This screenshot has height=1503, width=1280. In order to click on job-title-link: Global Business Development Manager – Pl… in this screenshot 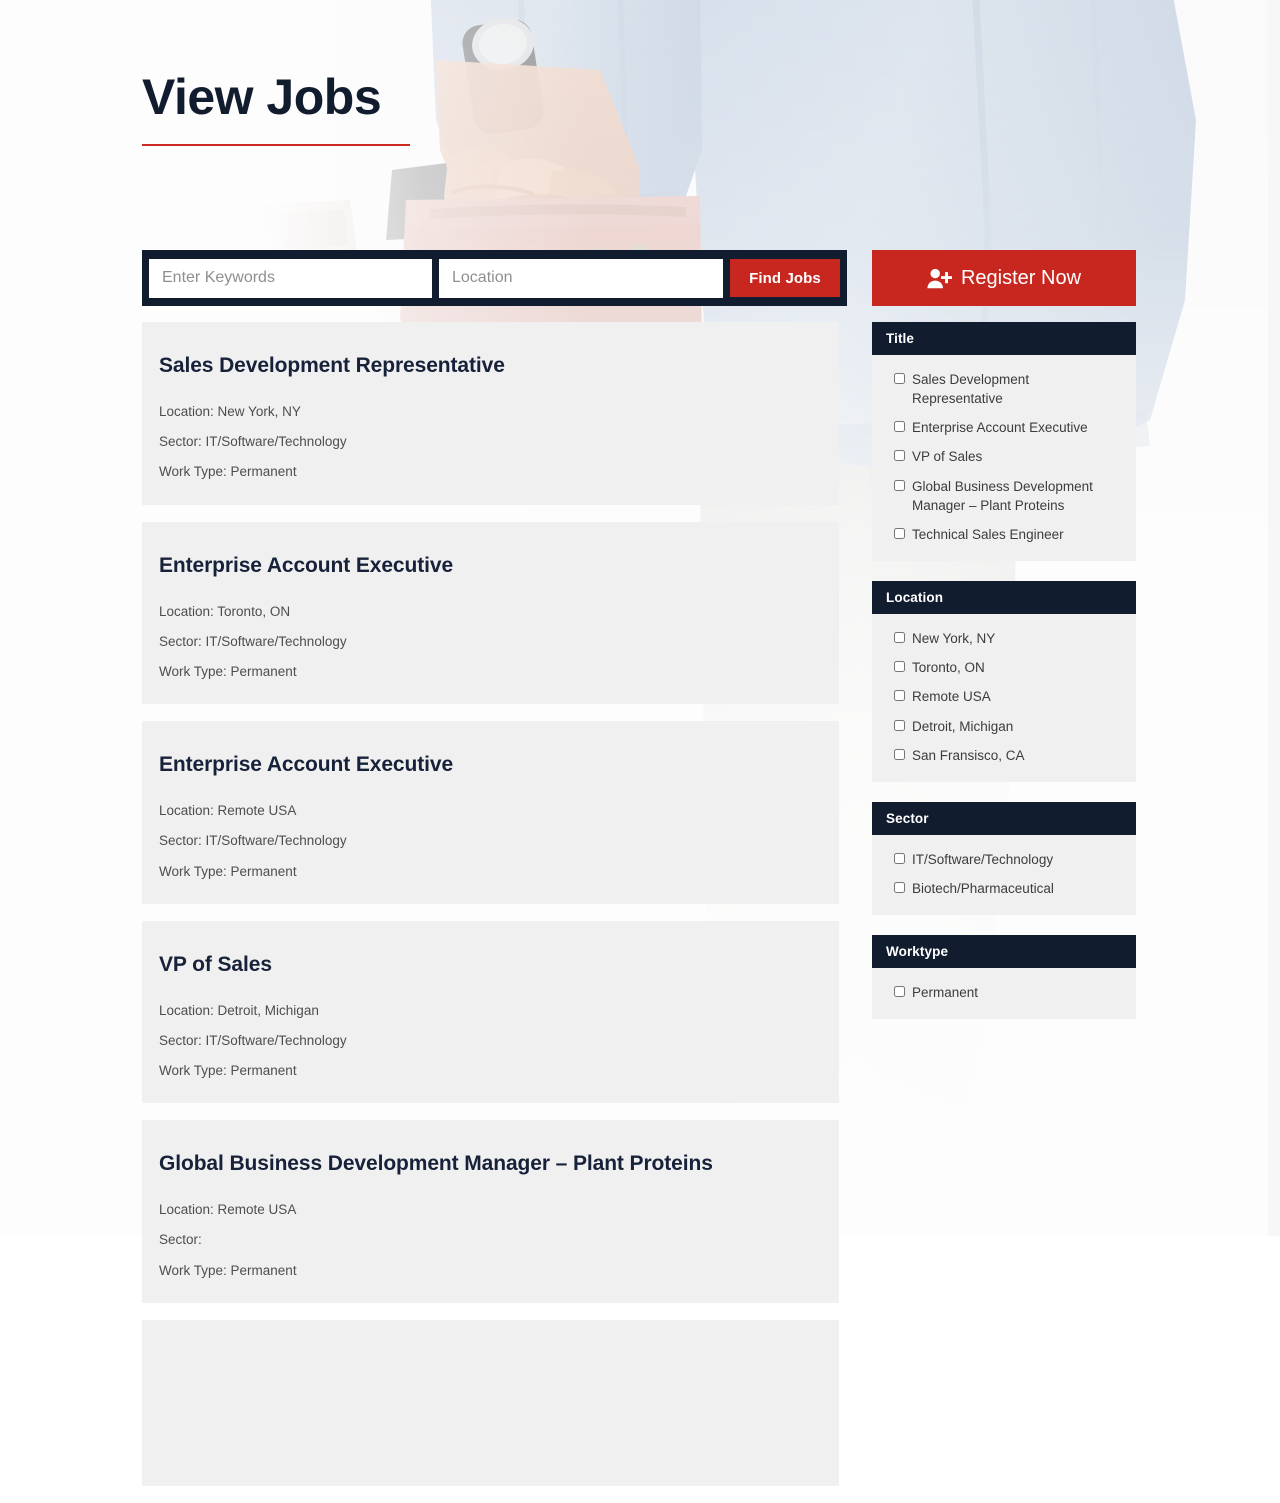, I will do `click(490, 1164)`.